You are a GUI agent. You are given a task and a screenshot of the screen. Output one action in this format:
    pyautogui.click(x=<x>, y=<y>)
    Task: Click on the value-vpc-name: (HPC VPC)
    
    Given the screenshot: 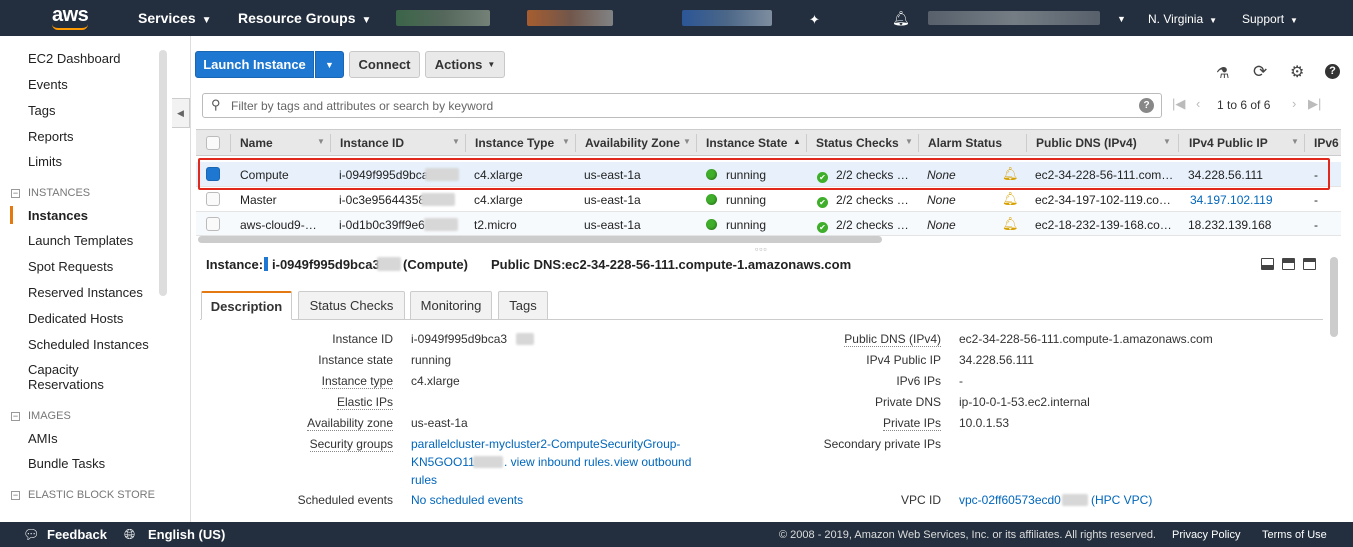 What is the action you would take?
    pyautogui.click(x=1121, y=500)
    